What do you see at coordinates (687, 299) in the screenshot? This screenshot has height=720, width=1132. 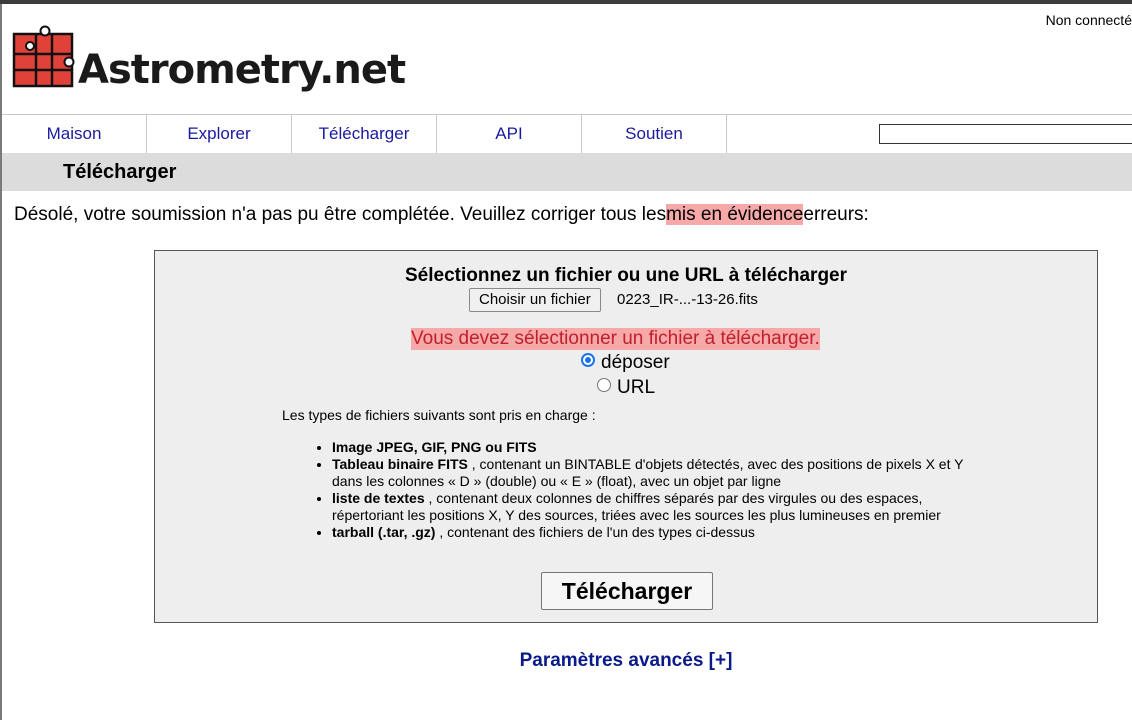 I see `selected-file-name: 0223_IR-...-13-26.fits` at bounding box center [687, 299].